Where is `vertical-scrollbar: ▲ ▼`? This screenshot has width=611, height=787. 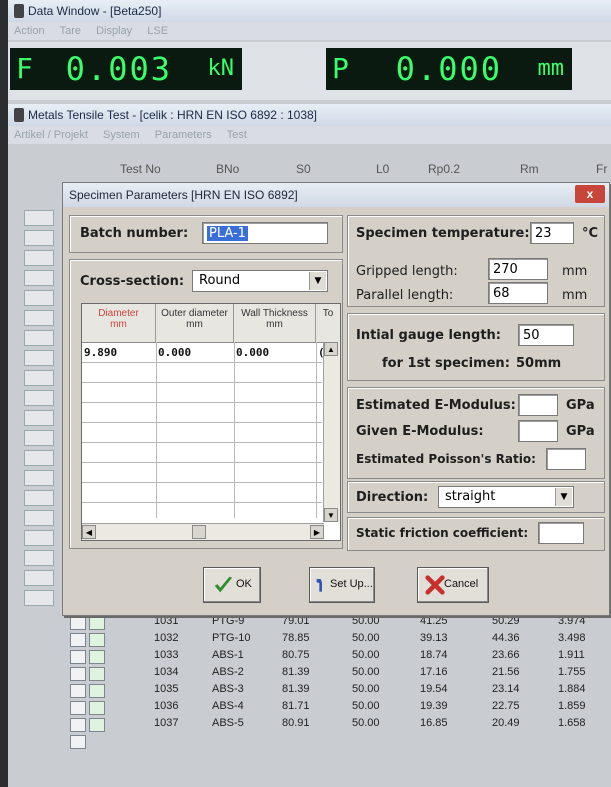 vertical-scrollbar: ▲ ▼ is located at coordinates (331, 432).